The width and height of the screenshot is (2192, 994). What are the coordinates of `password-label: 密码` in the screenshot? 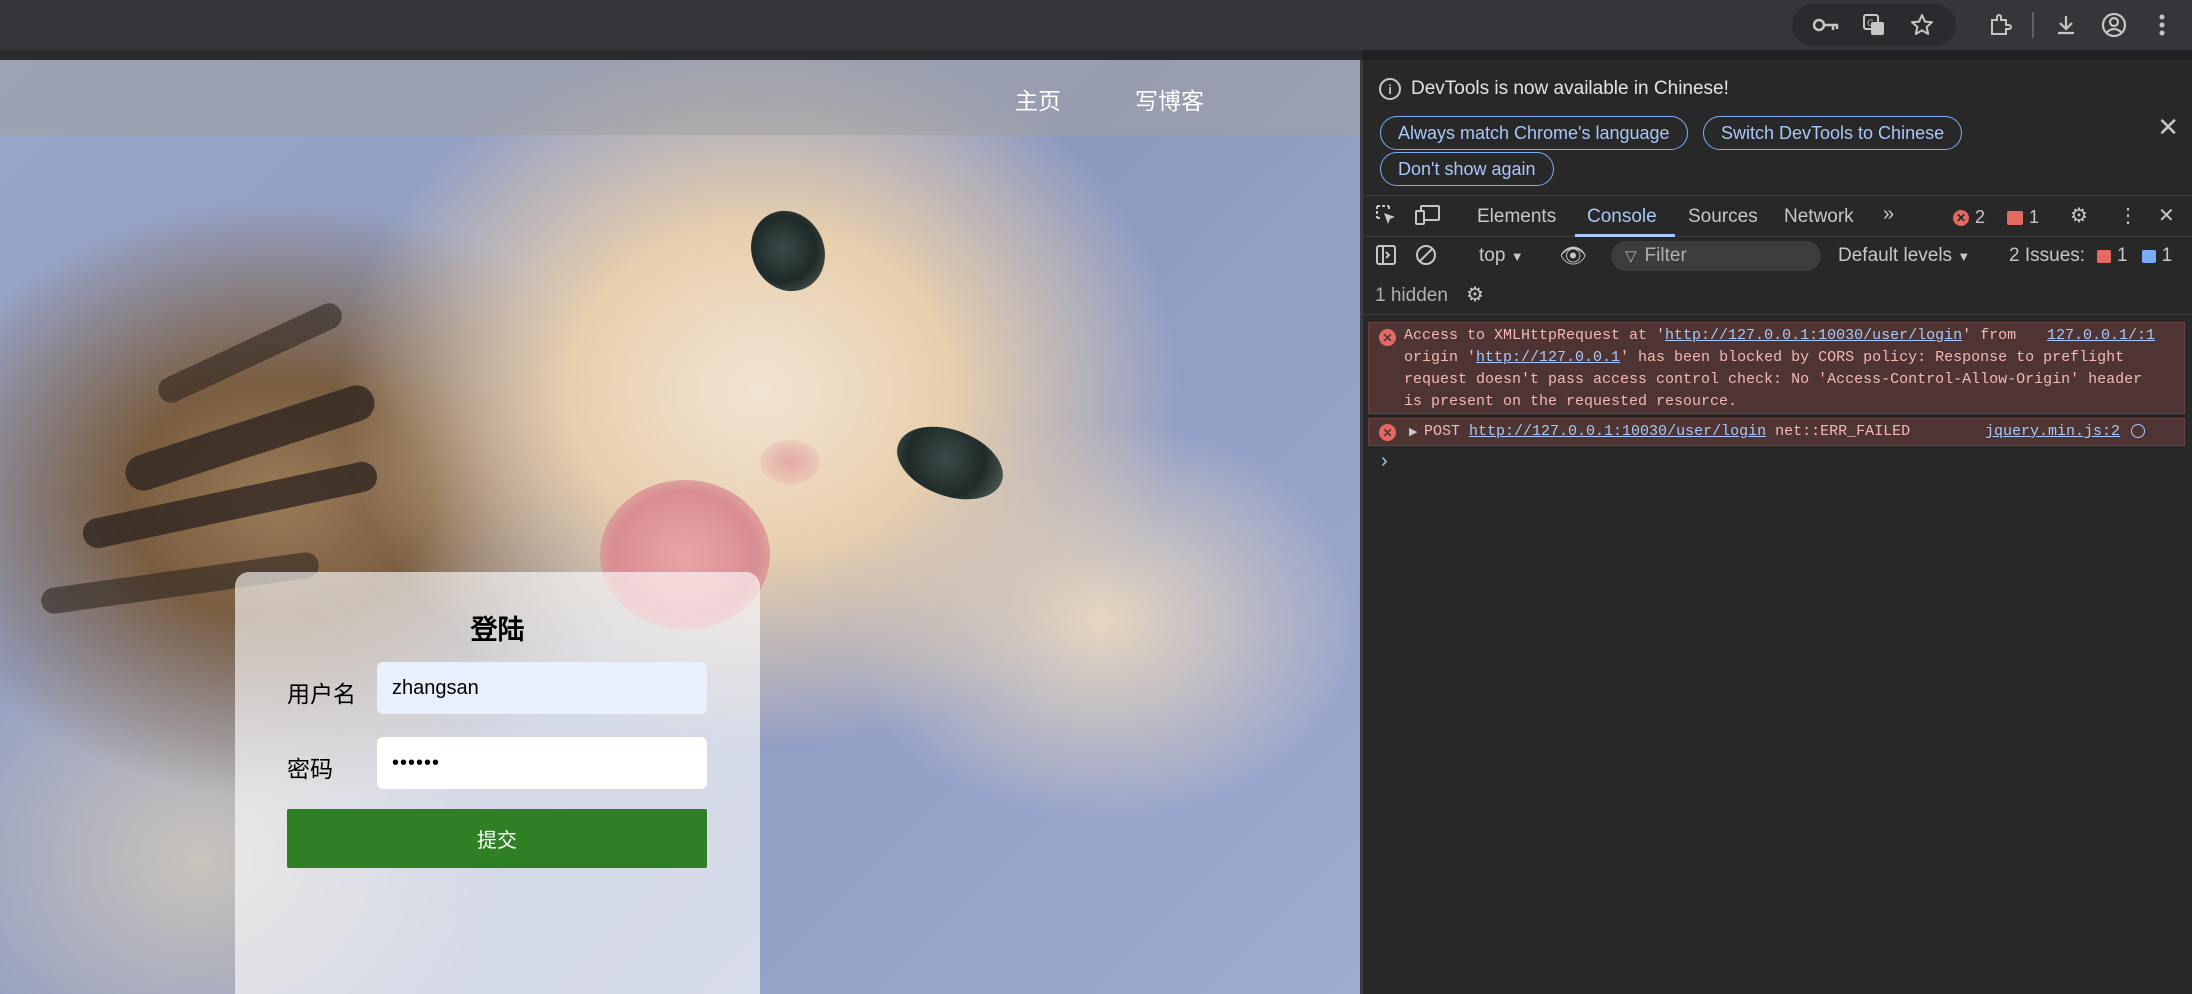 It's located at (310, 769).